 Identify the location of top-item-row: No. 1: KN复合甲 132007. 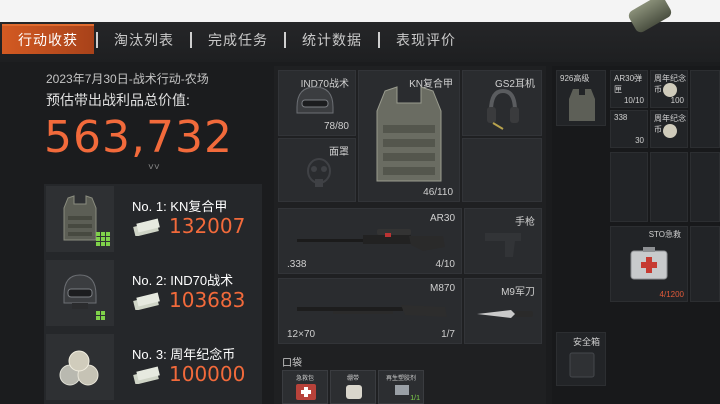
(153, 219).